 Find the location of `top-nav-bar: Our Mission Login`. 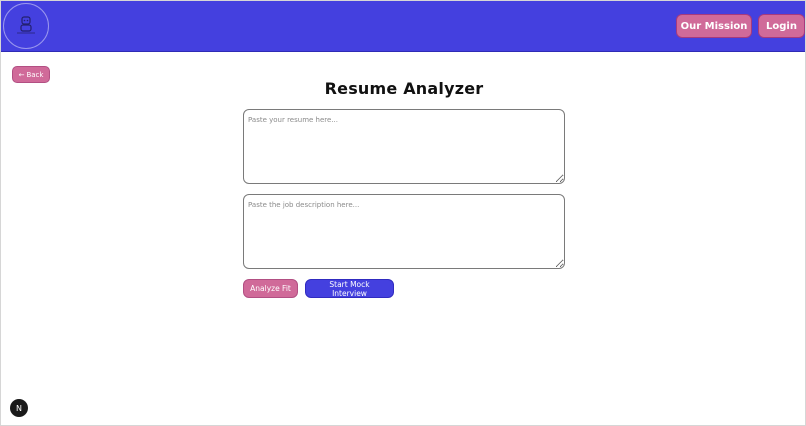

top-nav-bar: Our Mission Login is located at coordinates (403, 26).